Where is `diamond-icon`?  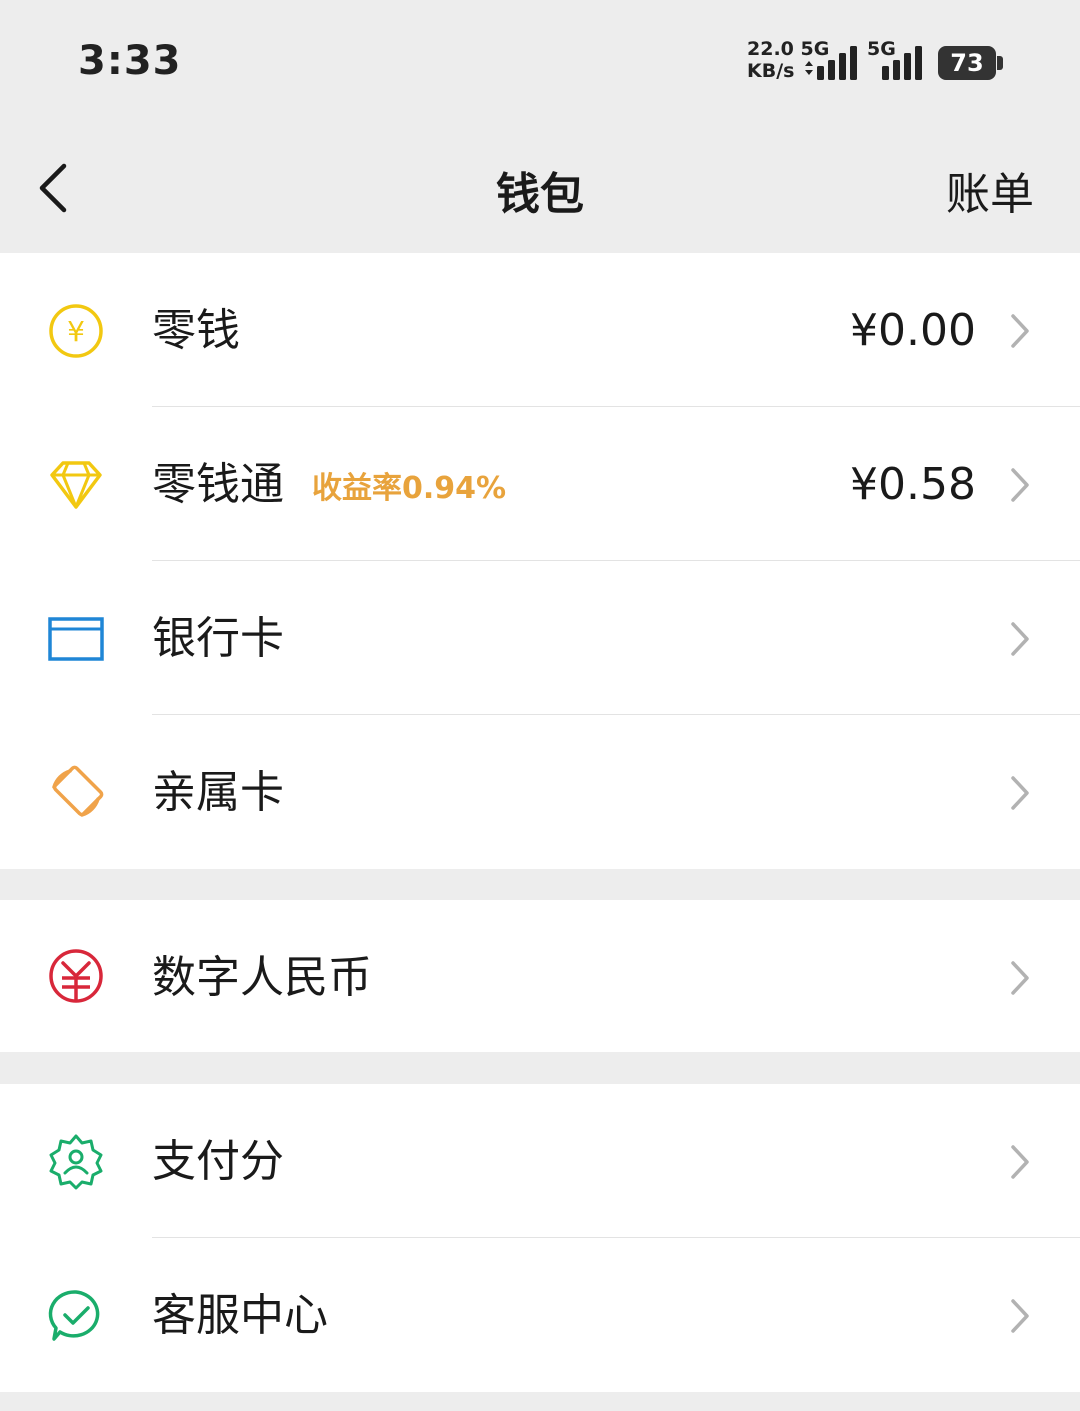 diamond-icon is located at coordinates (76, 485).